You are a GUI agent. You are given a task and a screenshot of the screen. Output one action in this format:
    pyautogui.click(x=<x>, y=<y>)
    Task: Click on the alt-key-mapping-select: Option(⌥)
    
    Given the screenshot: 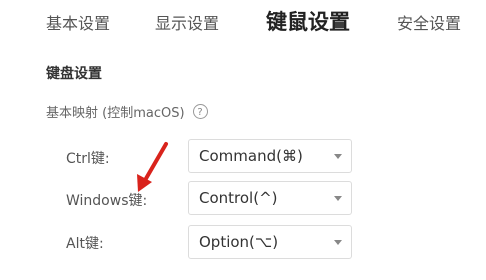 What is the action you would take?
    pyautogui.click(x=270, y=242)
    